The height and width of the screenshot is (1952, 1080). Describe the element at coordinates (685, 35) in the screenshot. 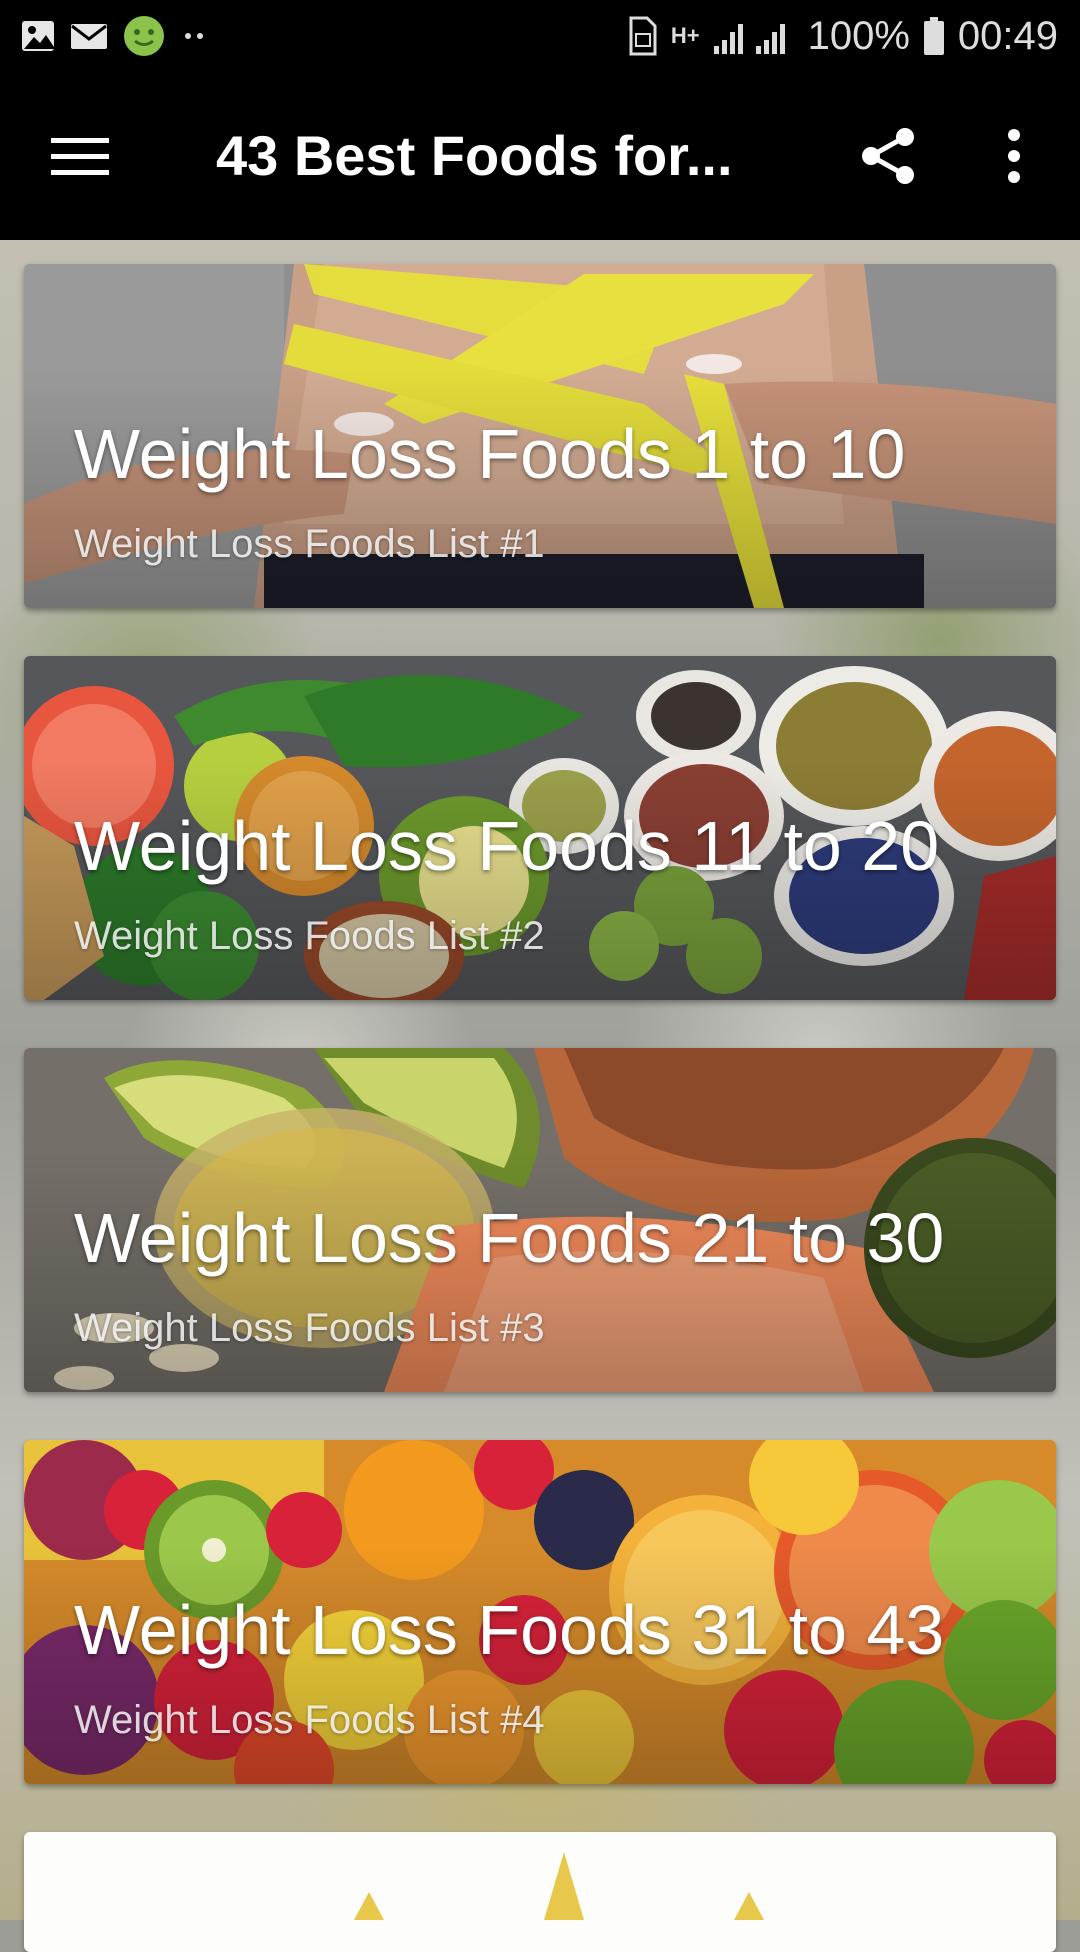

I see `network-type: H+` at that location.